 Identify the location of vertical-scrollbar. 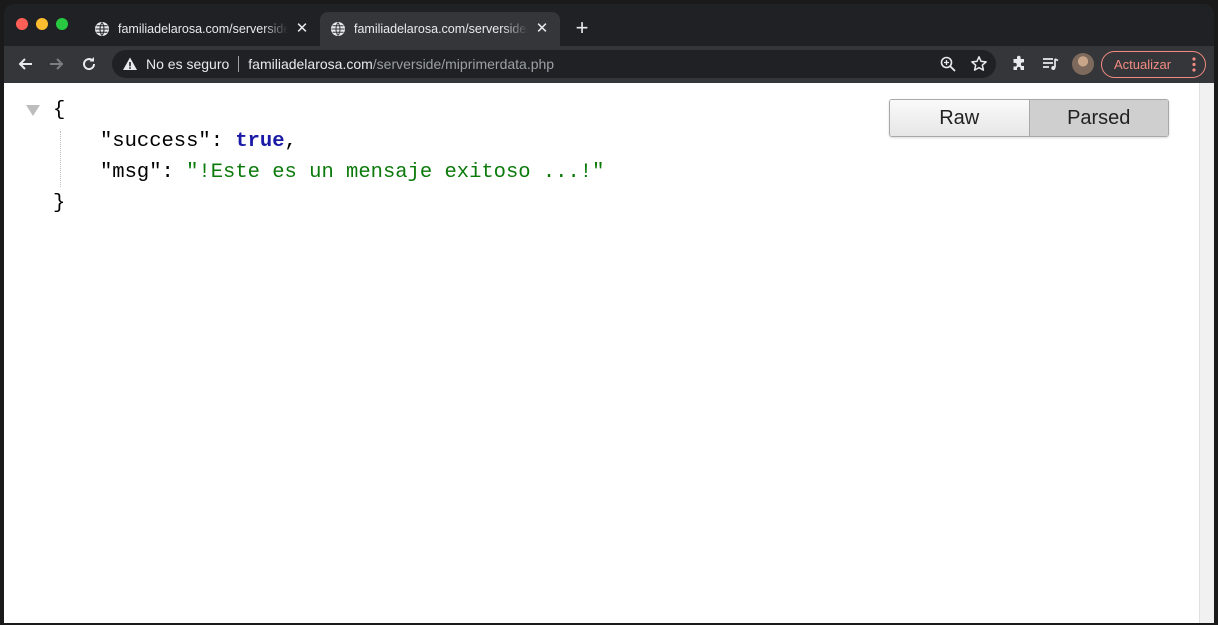
(1206, 353).